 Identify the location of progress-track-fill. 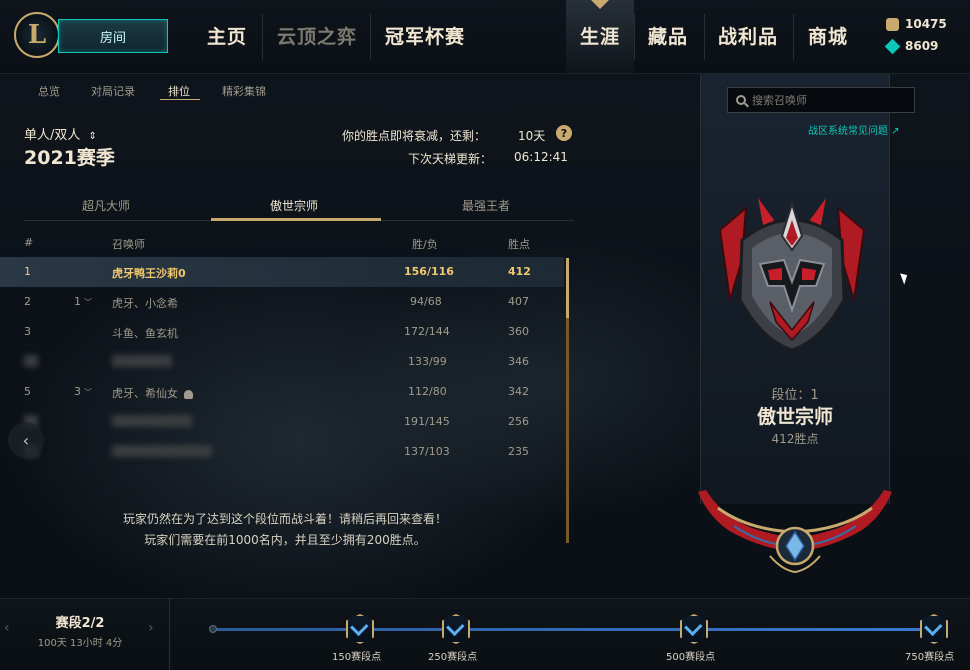
(573, 629).